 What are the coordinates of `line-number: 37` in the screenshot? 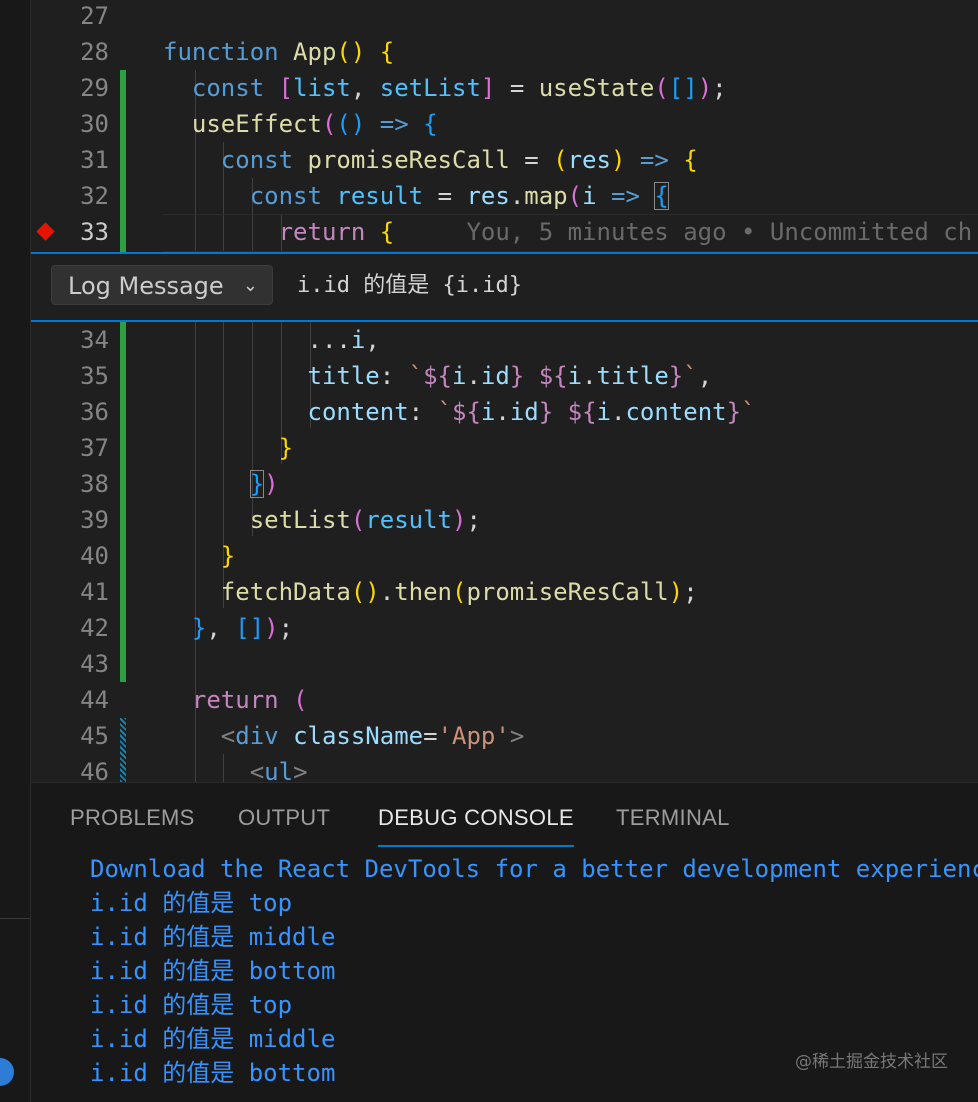 It's located at (94, 448).